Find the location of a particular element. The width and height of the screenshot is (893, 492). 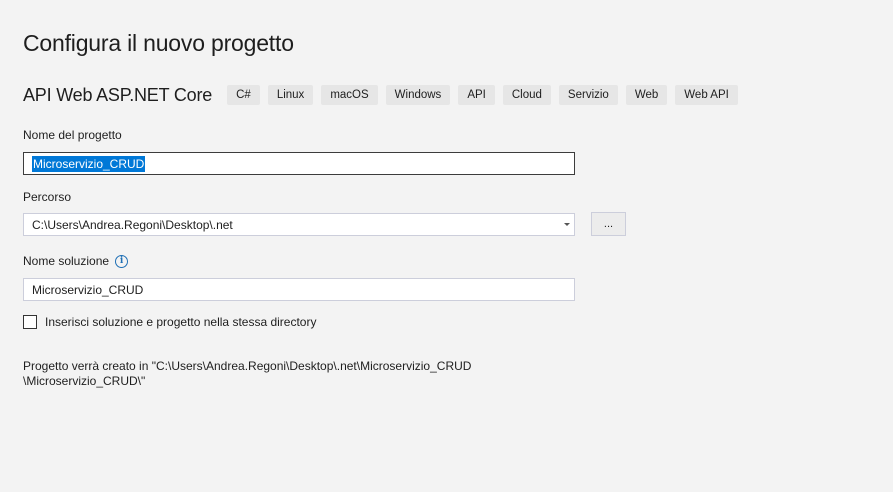

chevron-down-icon is located at coordinates (567, 224).